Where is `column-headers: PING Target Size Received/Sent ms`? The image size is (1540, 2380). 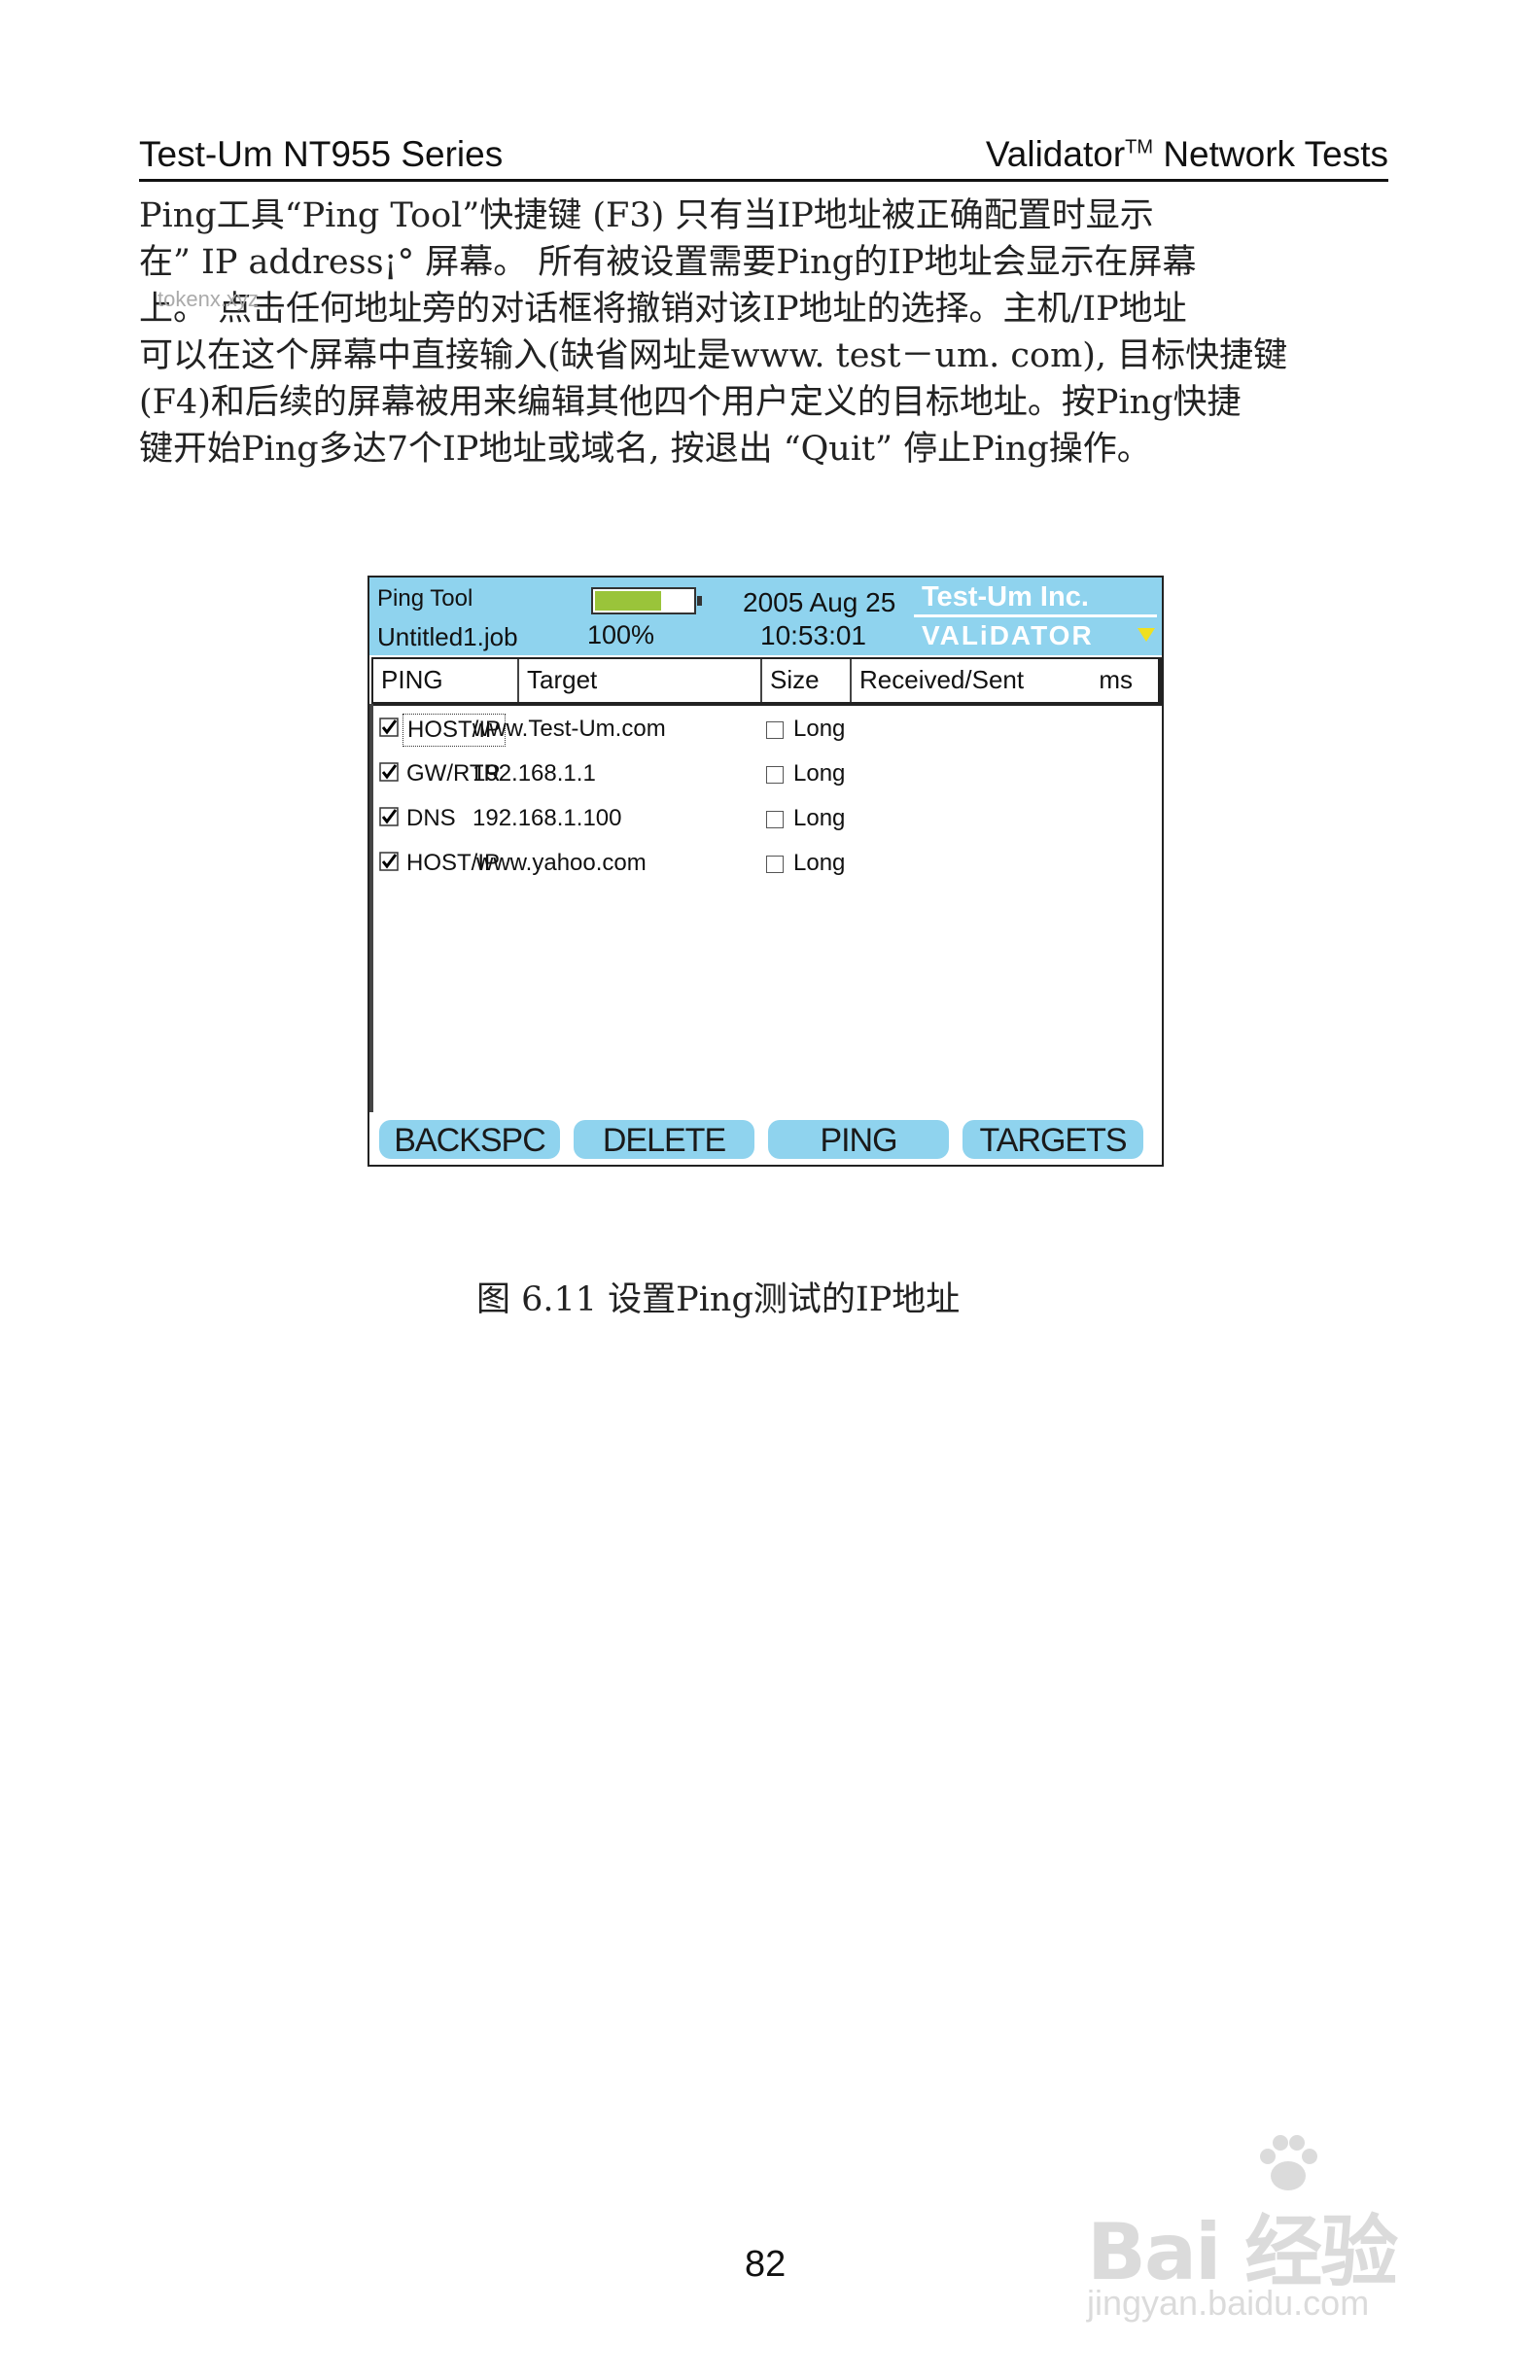 column-headers: PING Target Size Received/Sent ms is located at coordinates (766, 681).